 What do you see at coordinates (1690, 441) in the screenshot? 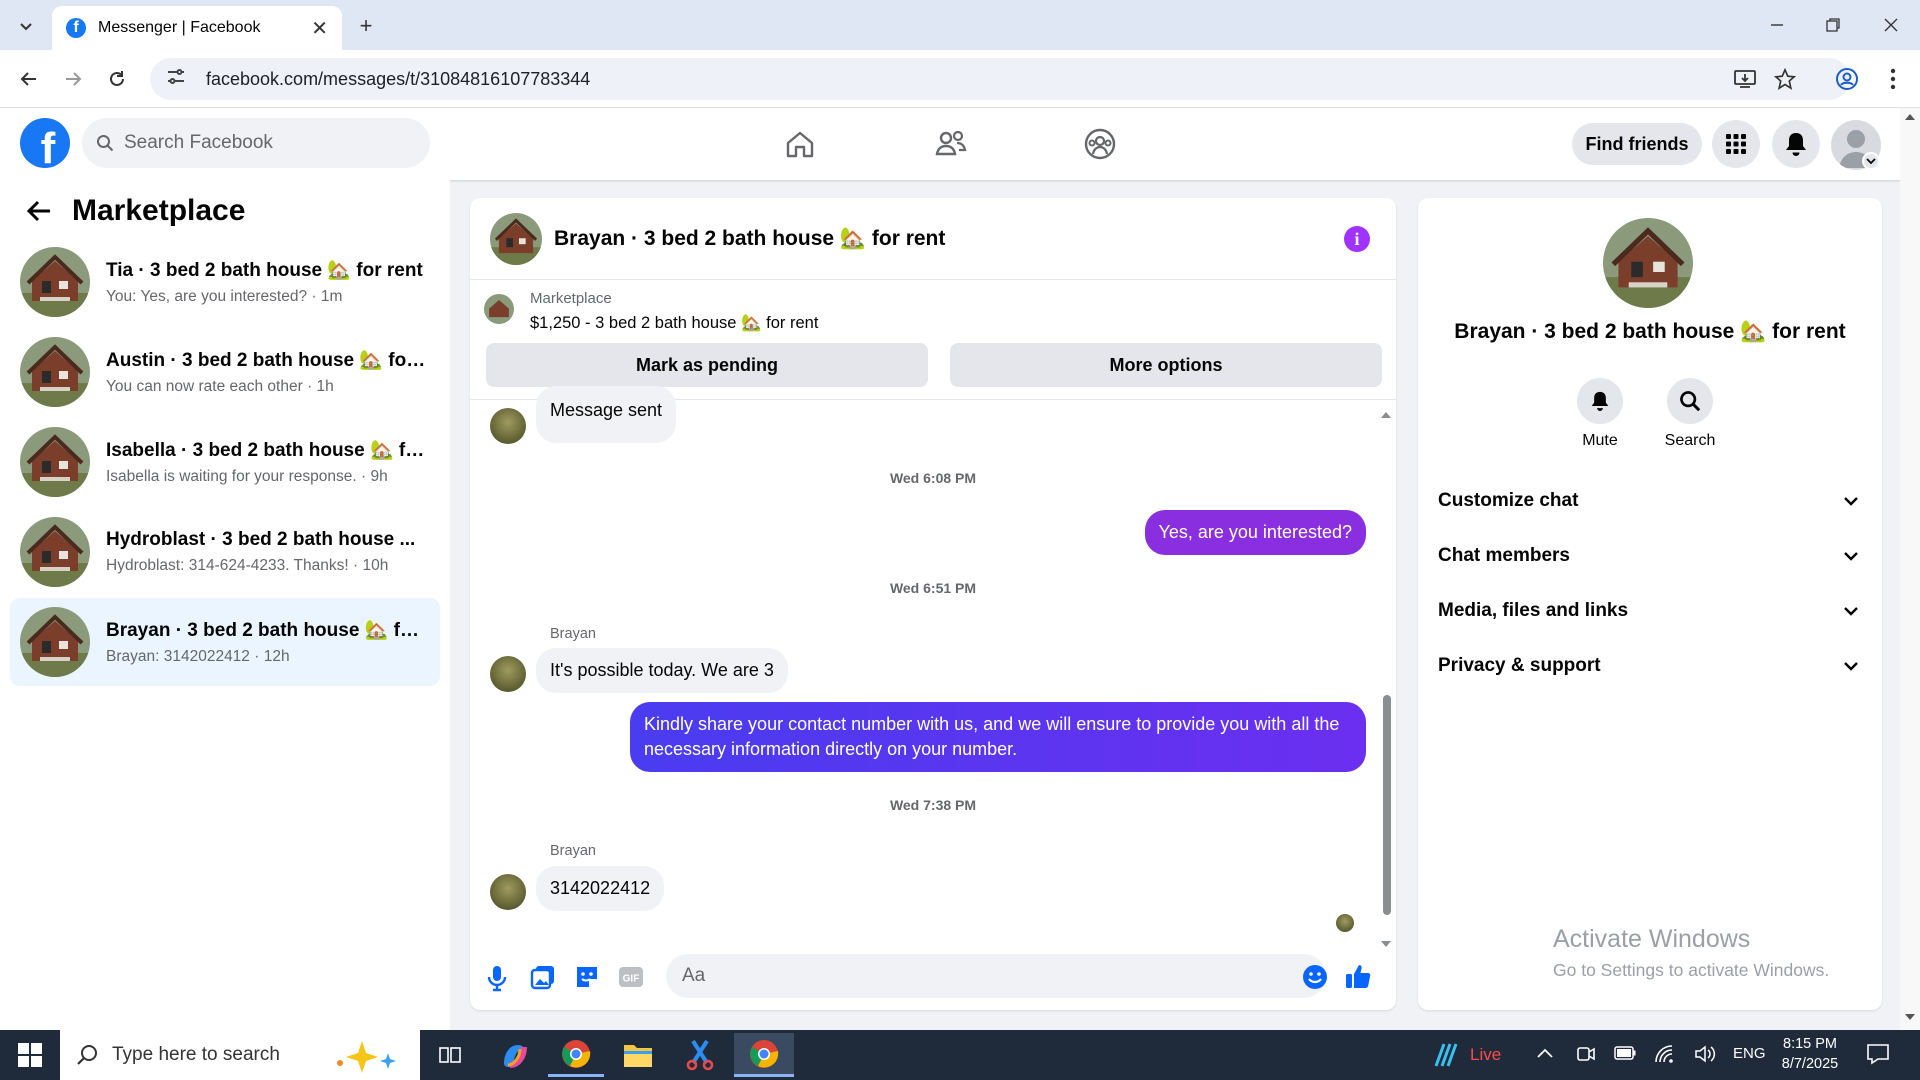
I see `search-label: Search` at bounding box center [1690, 441].